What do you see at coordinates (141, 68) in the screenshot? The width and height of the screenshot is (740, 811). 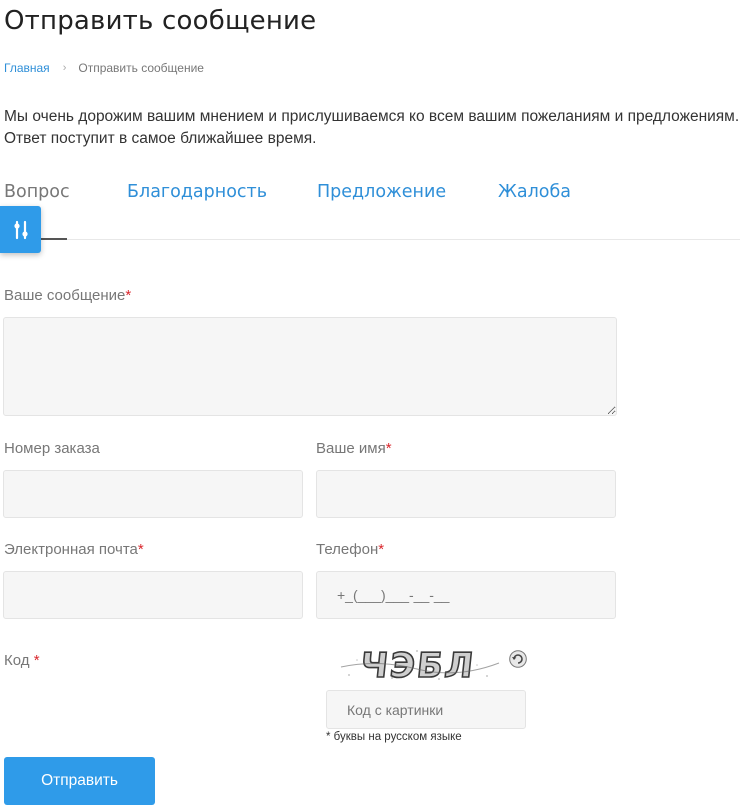 I see `breadcrumb-current: Отправить сообщение` at bounding box center [141, 68].